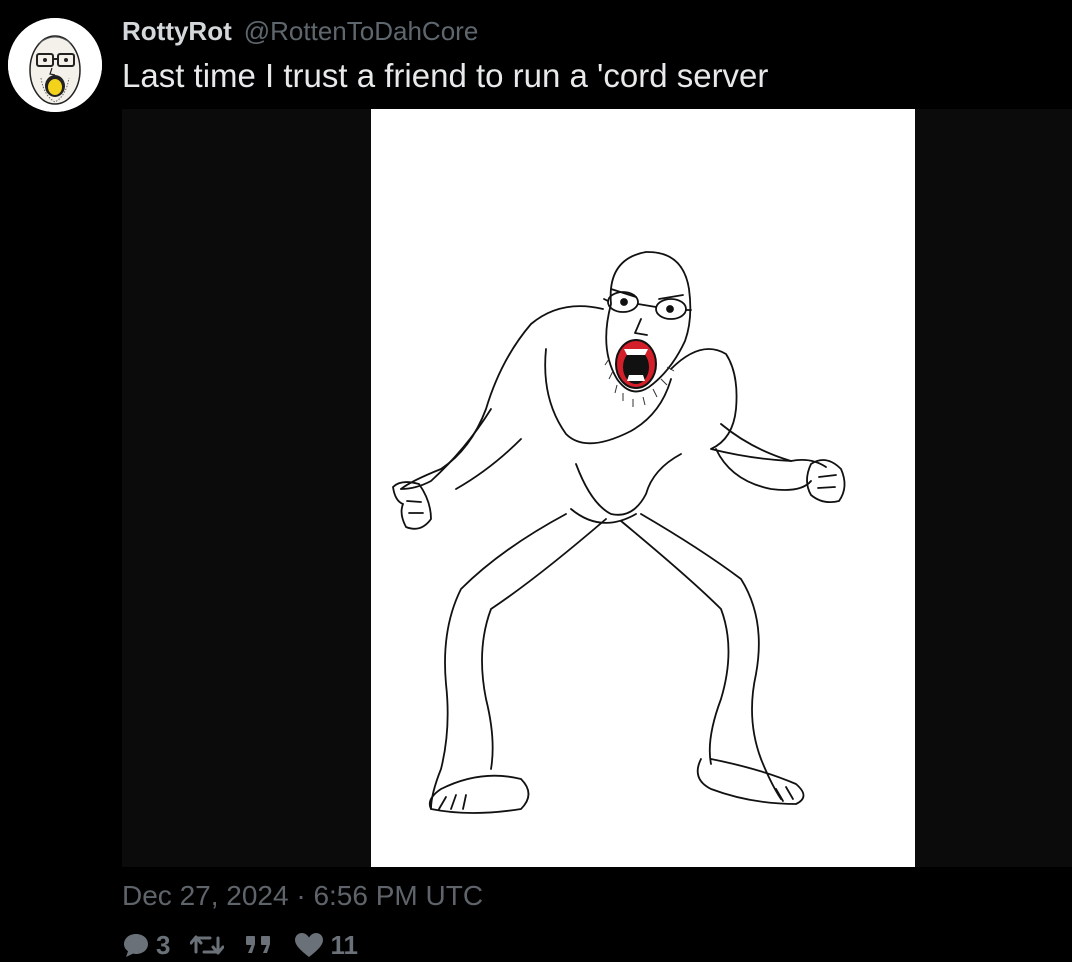 This screenshot has height=962, width=1072. I want to click on retweet-button, so click(207, 945).